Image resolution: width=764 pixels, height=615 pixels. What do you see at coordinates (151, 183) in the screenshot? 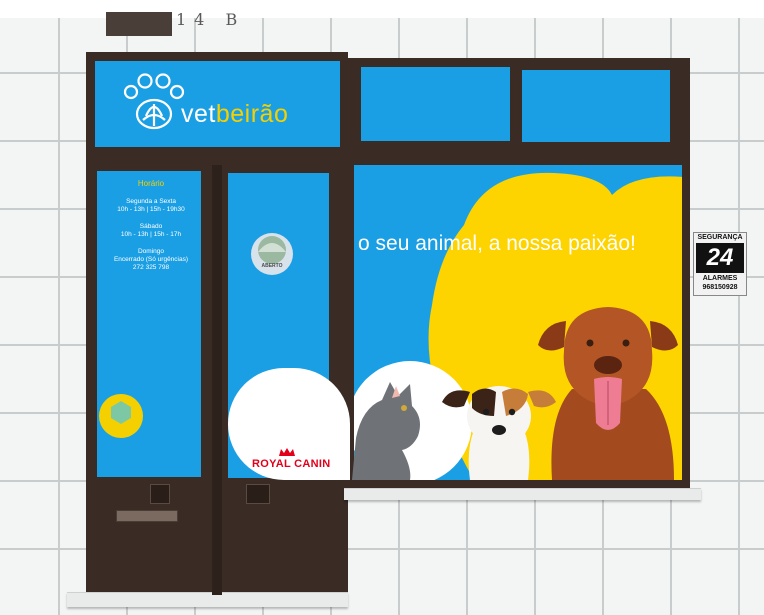
I see `hours-title: Horário` at bounding box center [151, 183].